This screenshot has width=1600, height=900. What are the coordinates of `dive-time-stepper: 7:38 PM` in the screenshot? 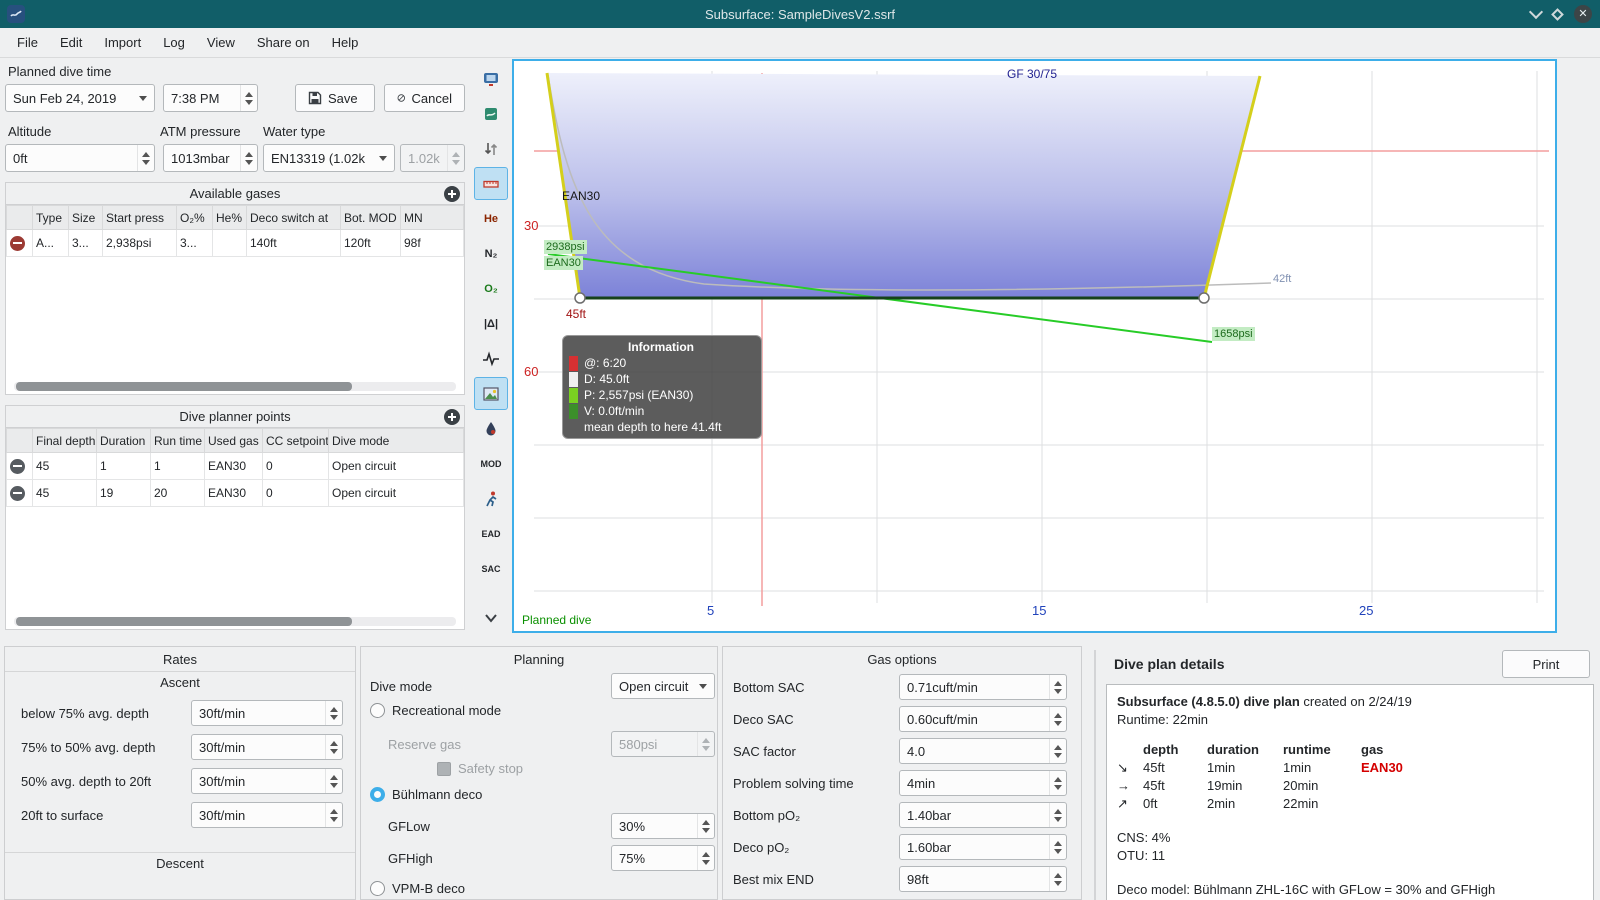 It's located at (210, 98).